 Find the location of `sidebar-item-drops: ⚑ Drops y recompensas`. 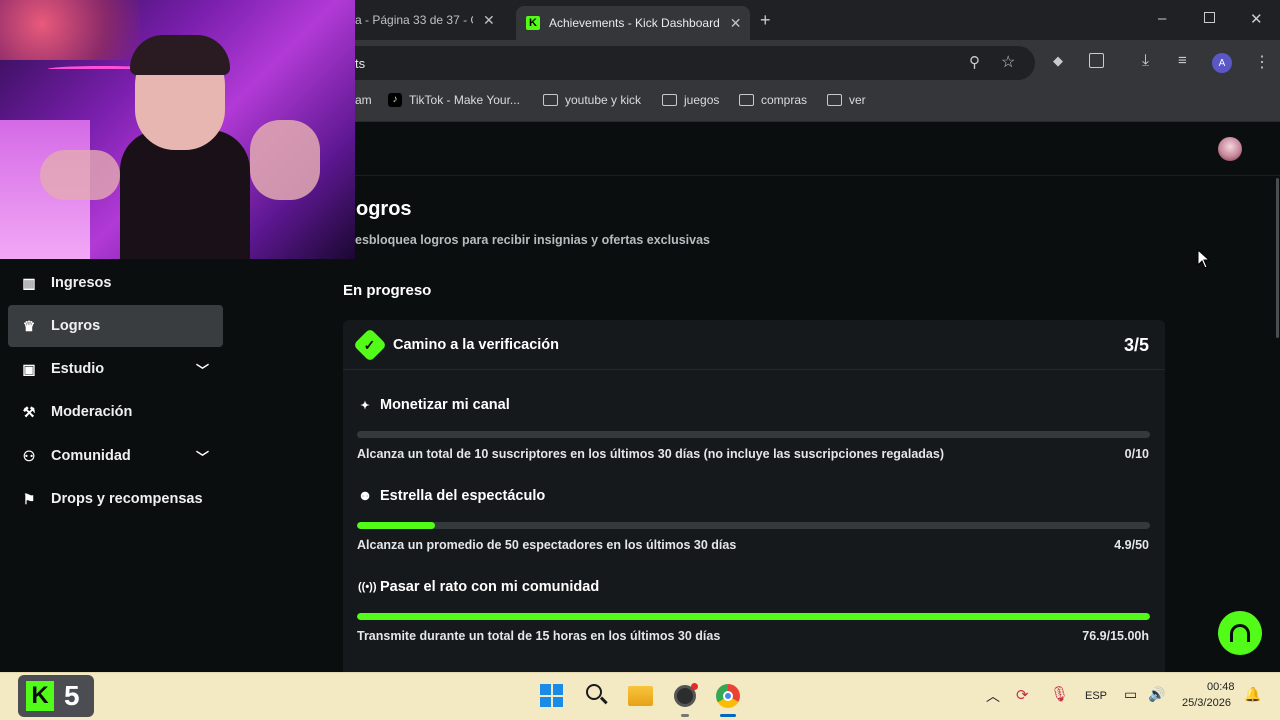

sidebar-item-drops: ⚑ Drops y recompensas is located at coordinates (115, 499).